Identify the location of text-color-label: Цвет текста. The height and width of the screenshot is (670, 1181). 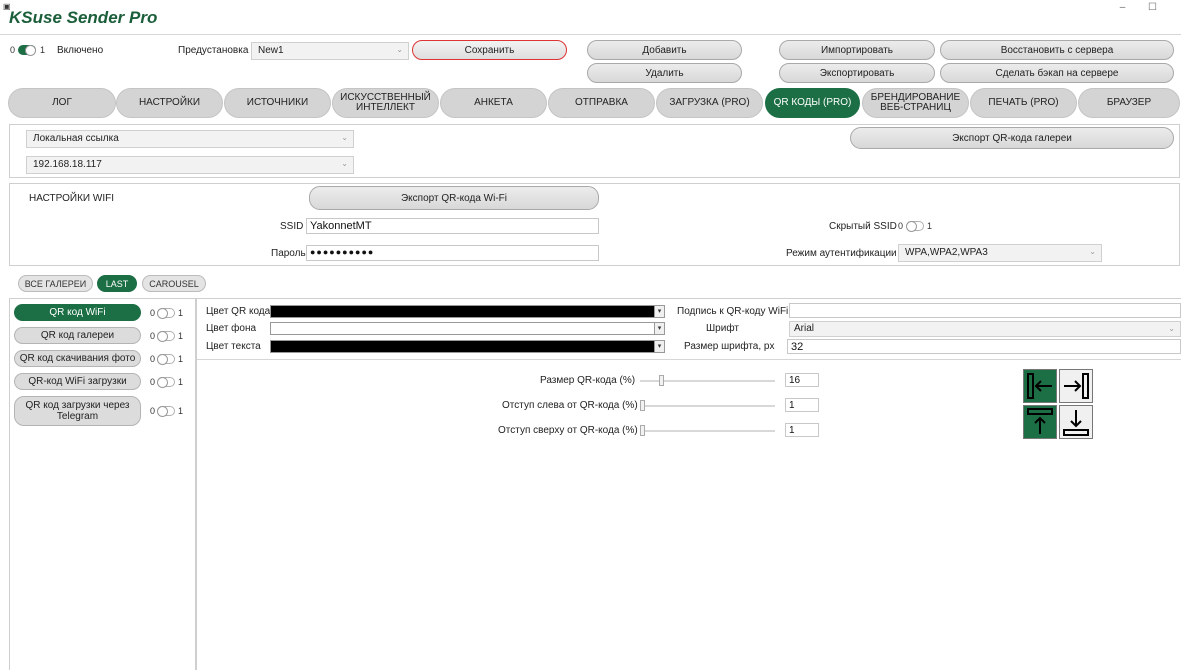
(233, 346).